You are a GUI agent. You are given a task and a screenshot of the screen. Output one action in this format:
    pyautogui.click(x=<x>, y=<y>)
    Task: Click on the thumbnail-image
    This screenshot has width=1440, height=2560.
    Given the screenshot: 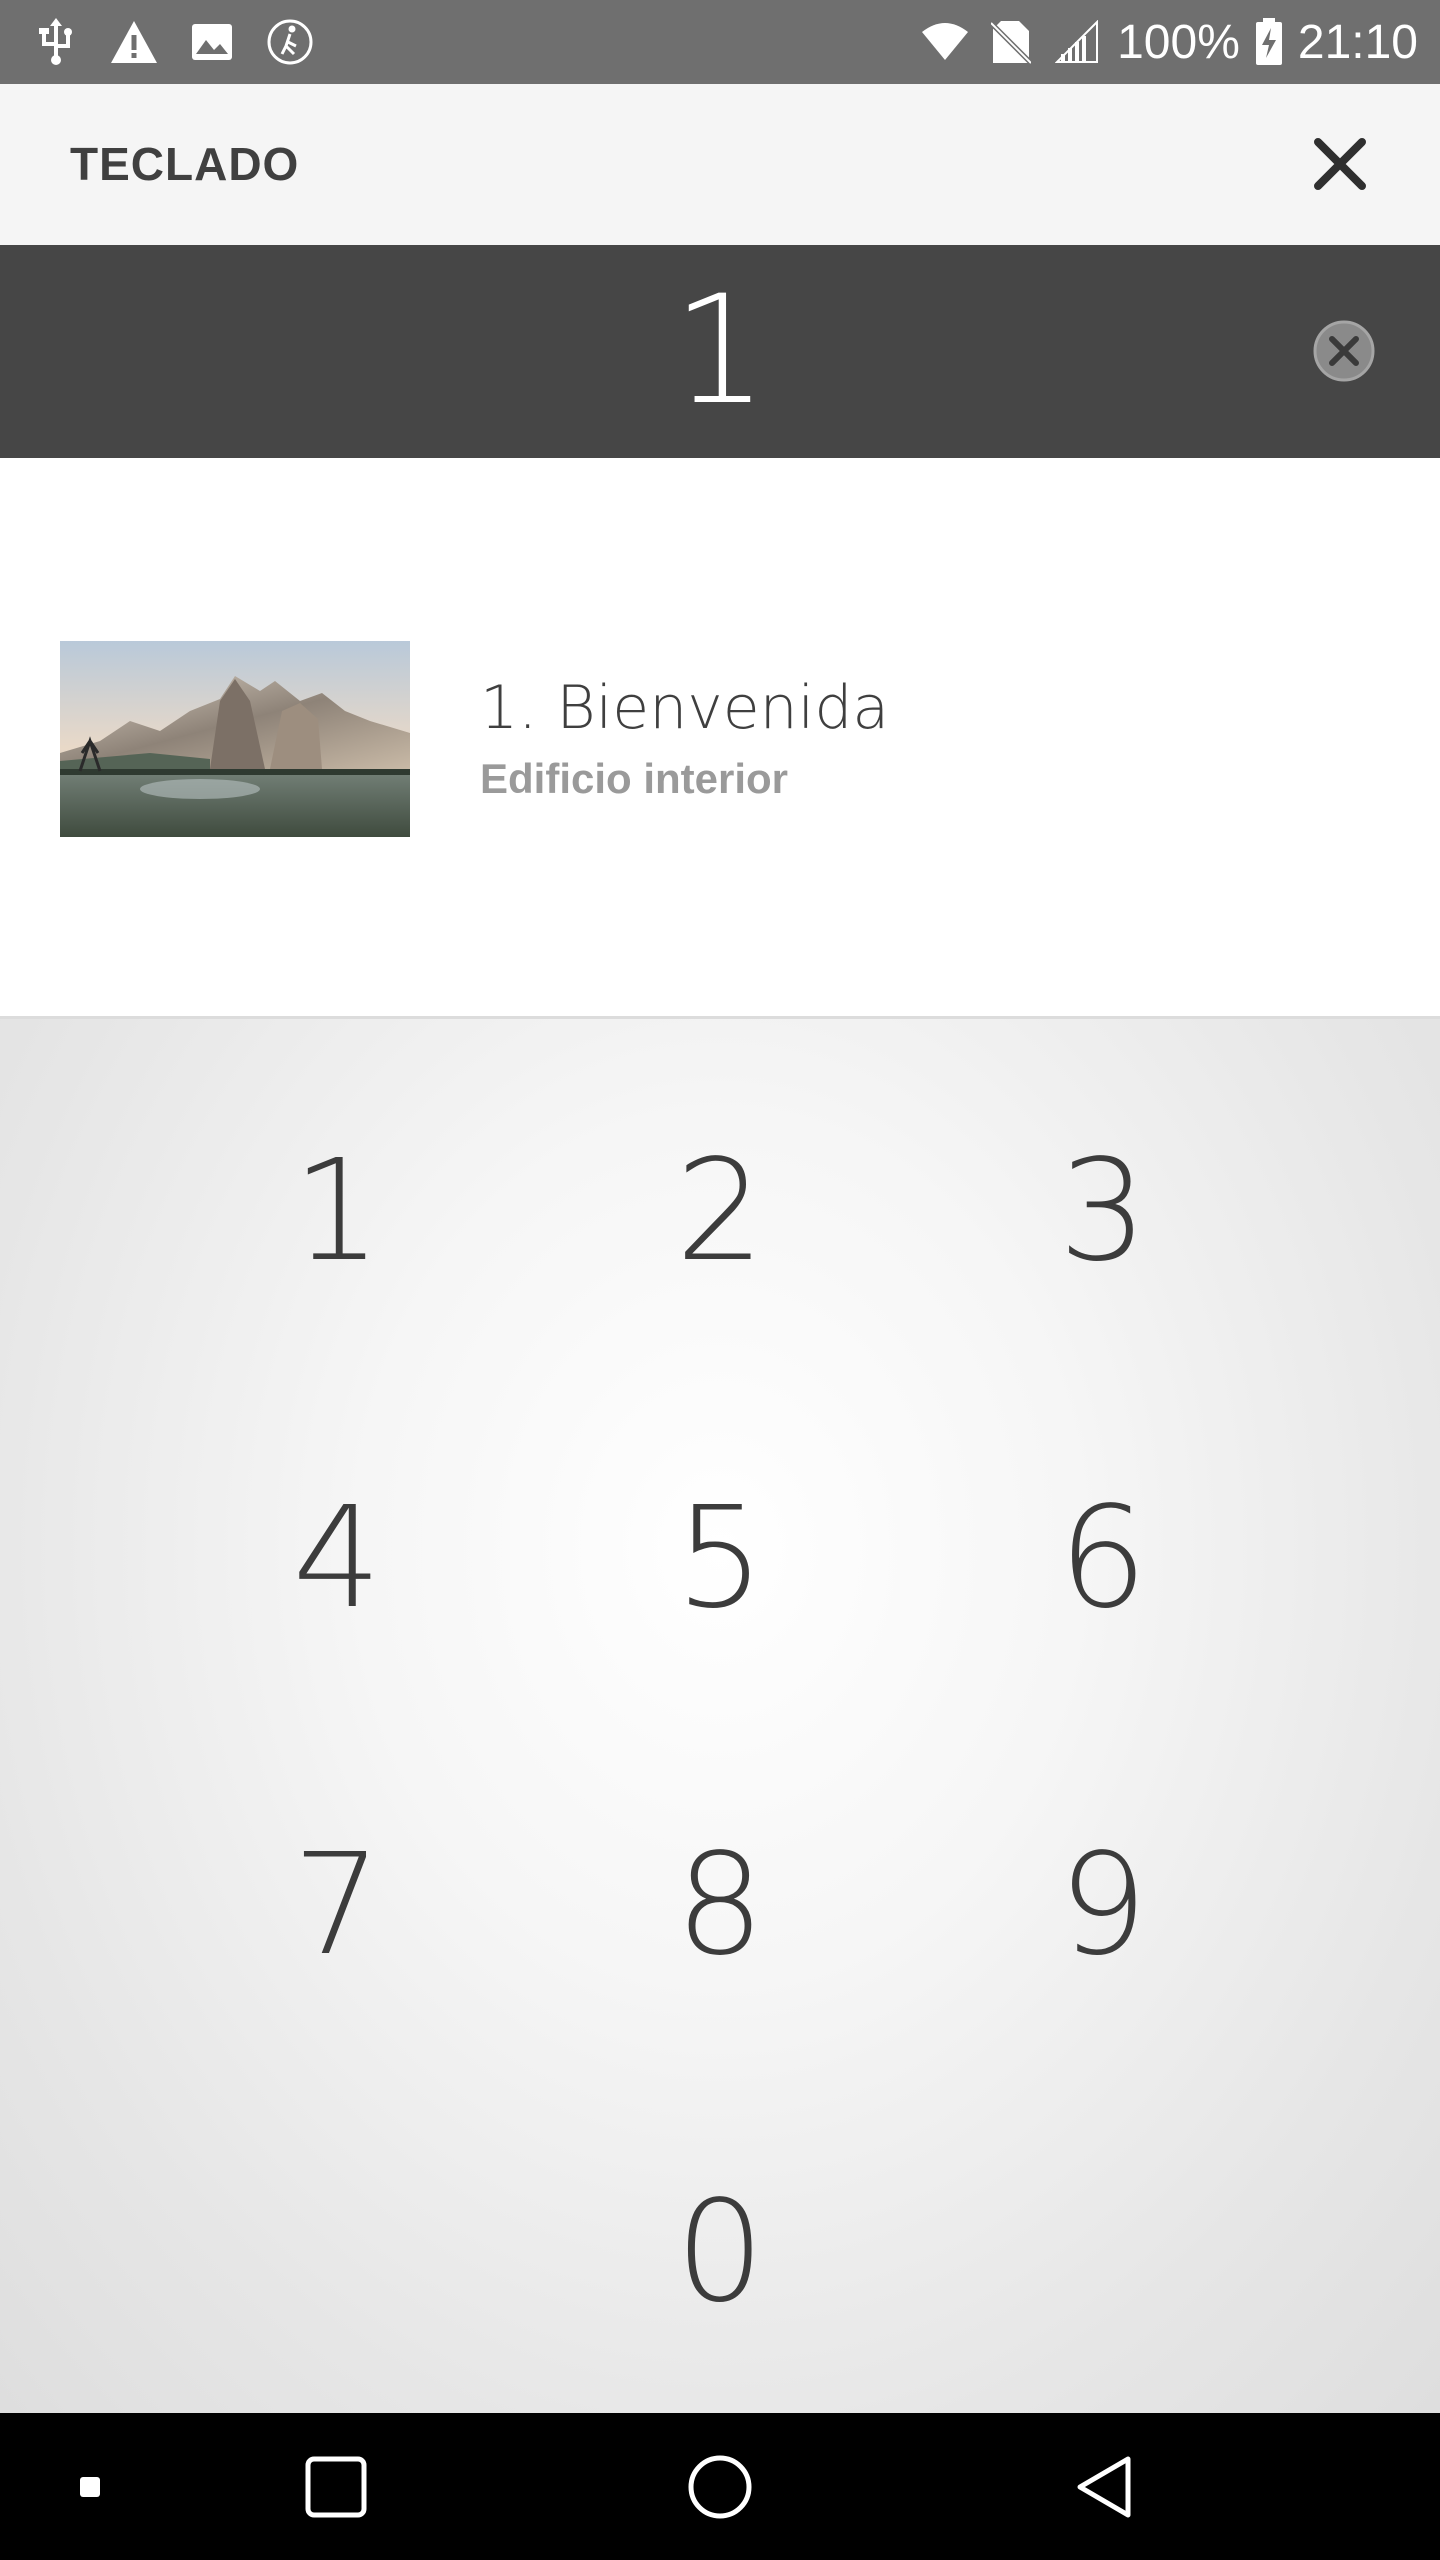 What is the action you would take?
    pyautogui.click(x=235, y=739)
    